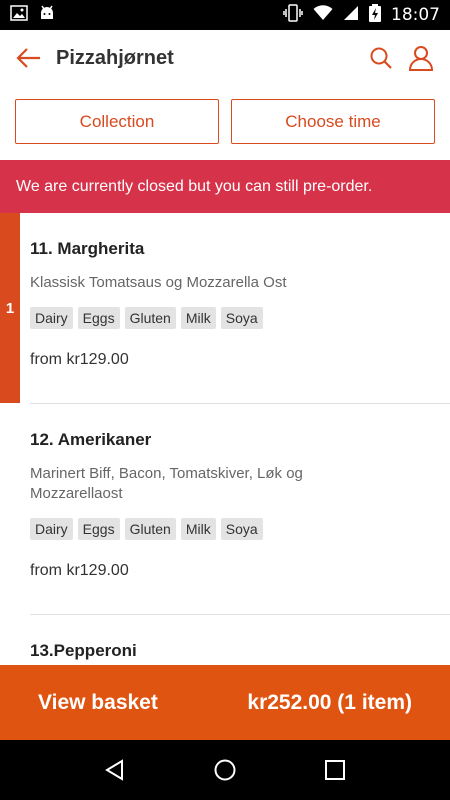  Describe the element at coordinates (329, 702) in the screenshot. I see `basket-summary: kr252.00 (1 item)` at that location.